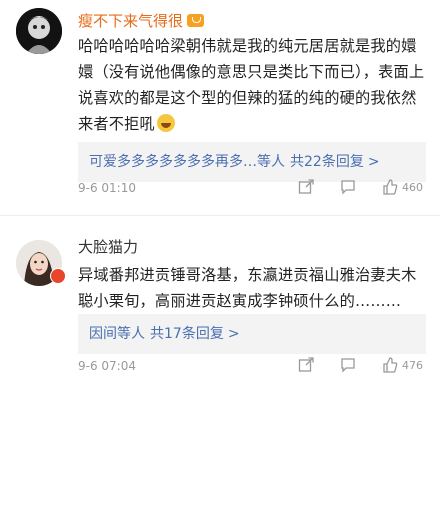  Describe the element at coordinates (412, 365) in the screenshot. I see `like-count: 476` at that location.